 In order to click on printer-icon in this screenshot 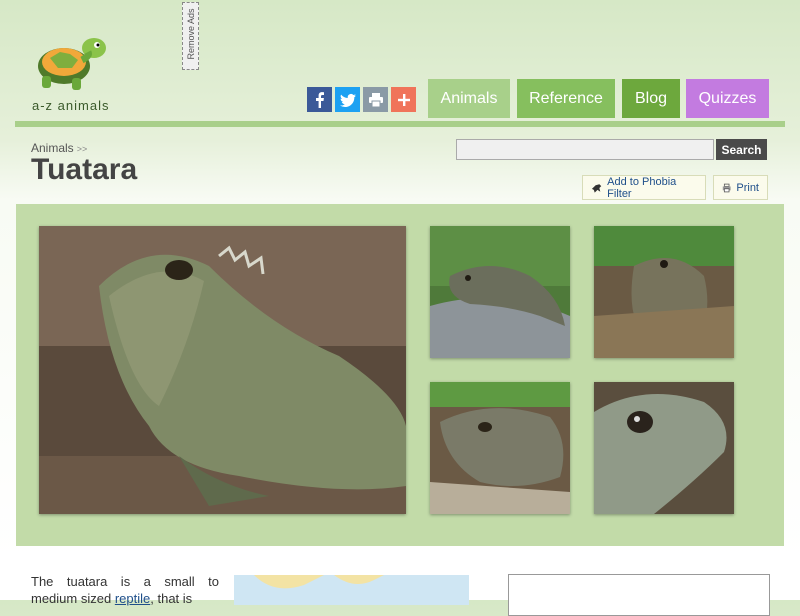, I will do `click(726, 187)`.